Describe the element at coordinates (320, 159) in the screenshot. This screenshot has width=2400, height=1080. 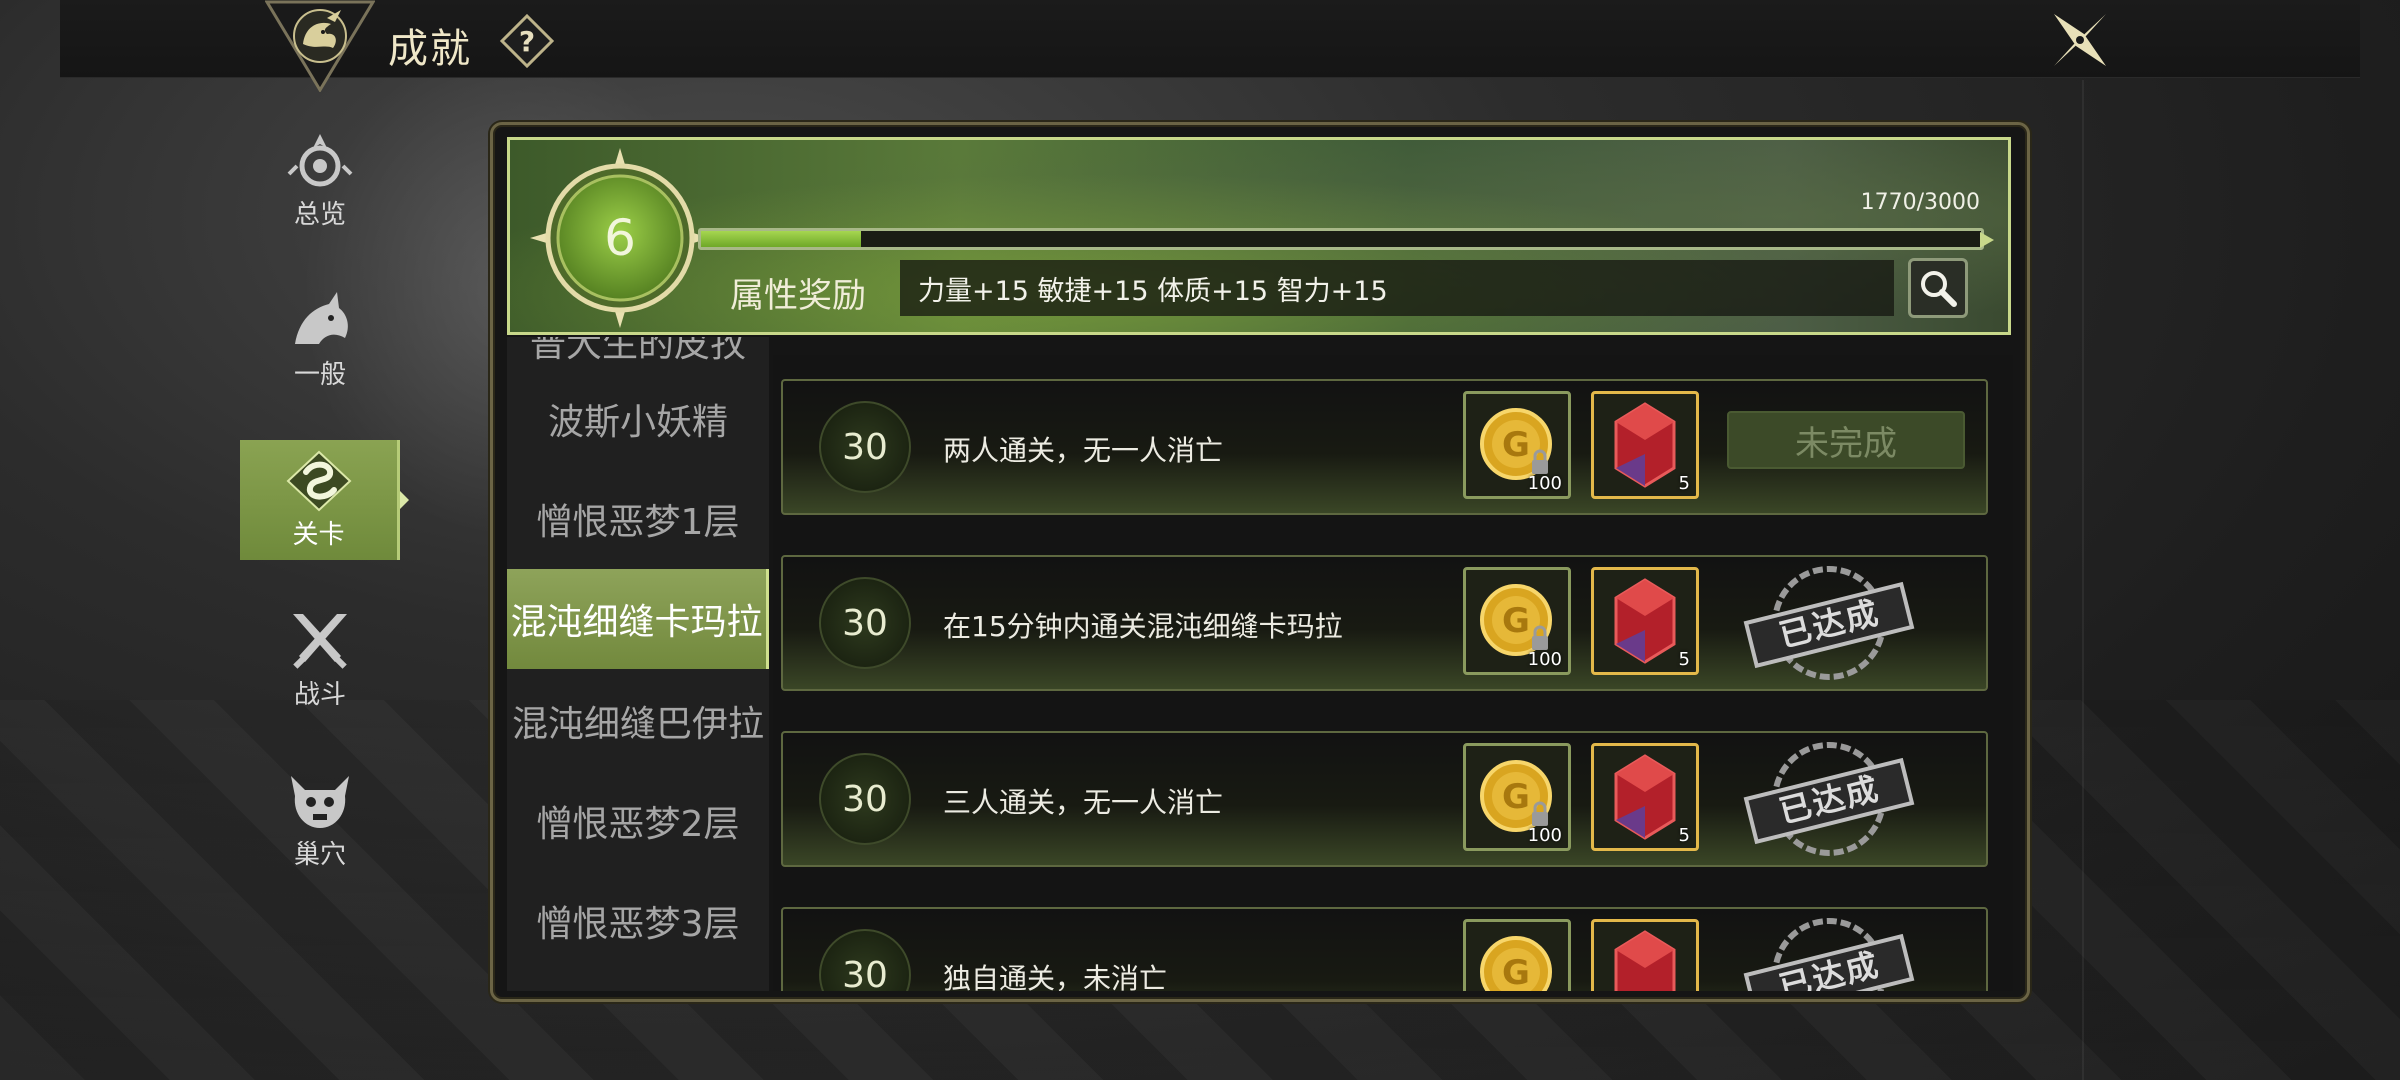
I see `eye-emblem-icon` at that location.